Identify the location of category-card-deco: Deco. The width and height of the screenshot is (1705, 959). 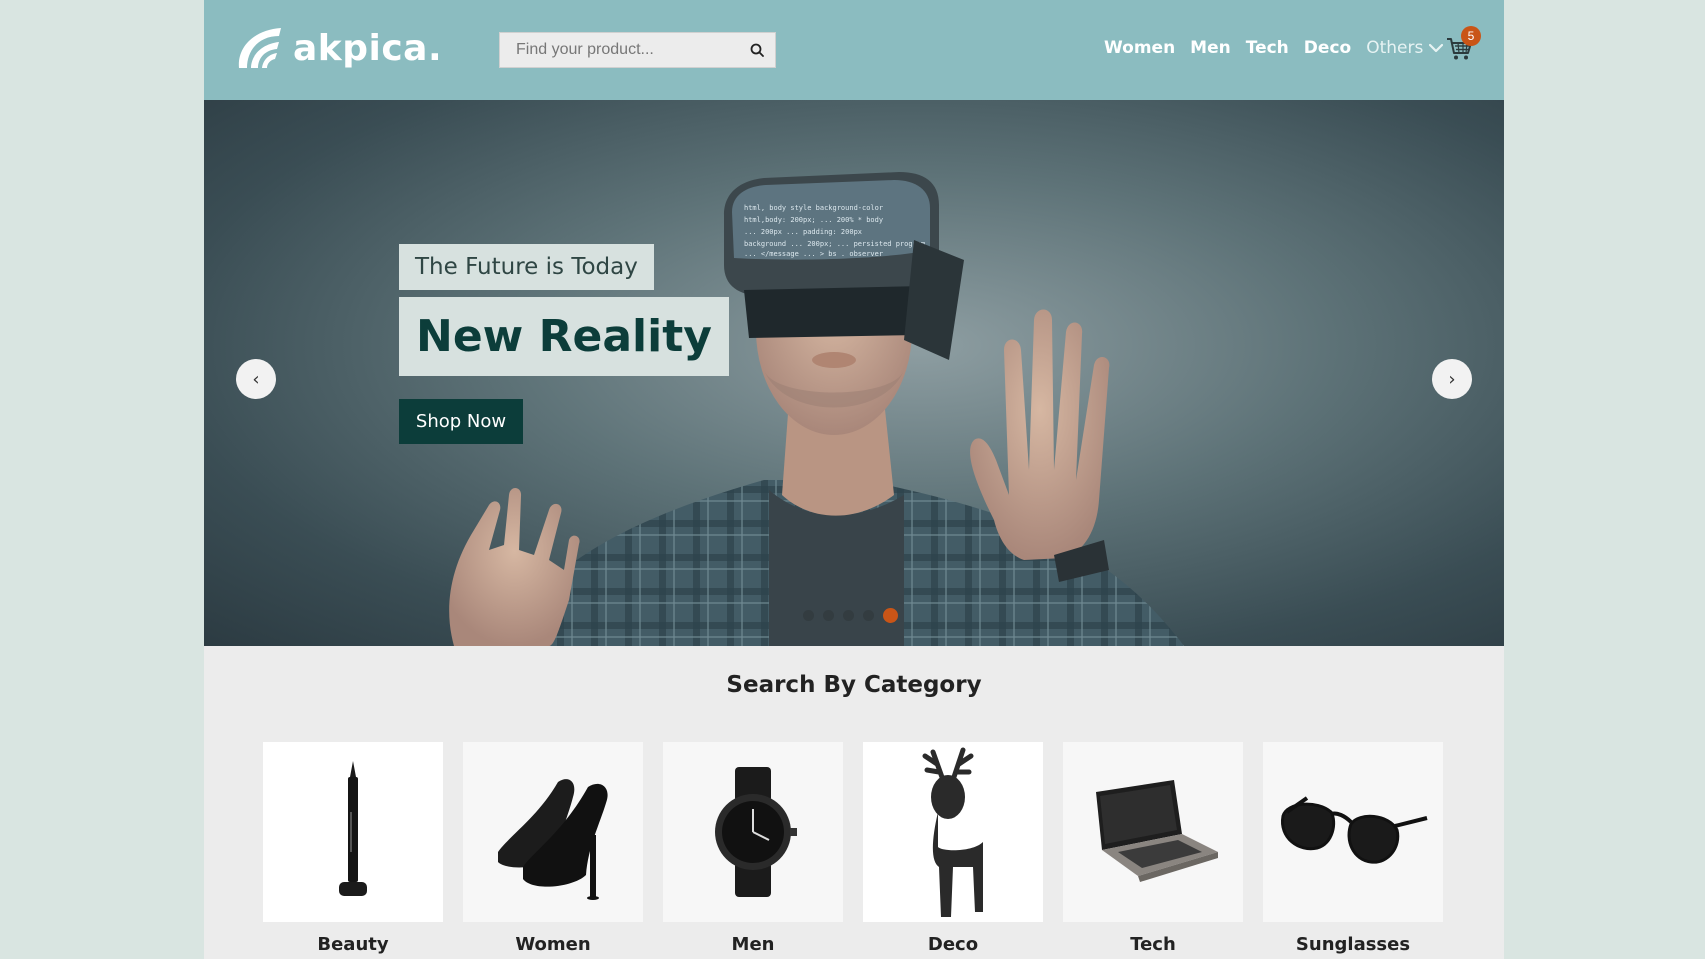
(953, 848).